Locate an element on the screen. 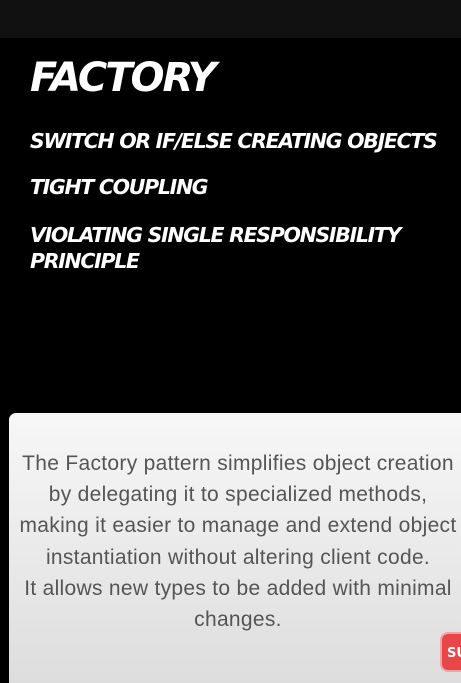  top-bar is located at coordinates (230, 19).